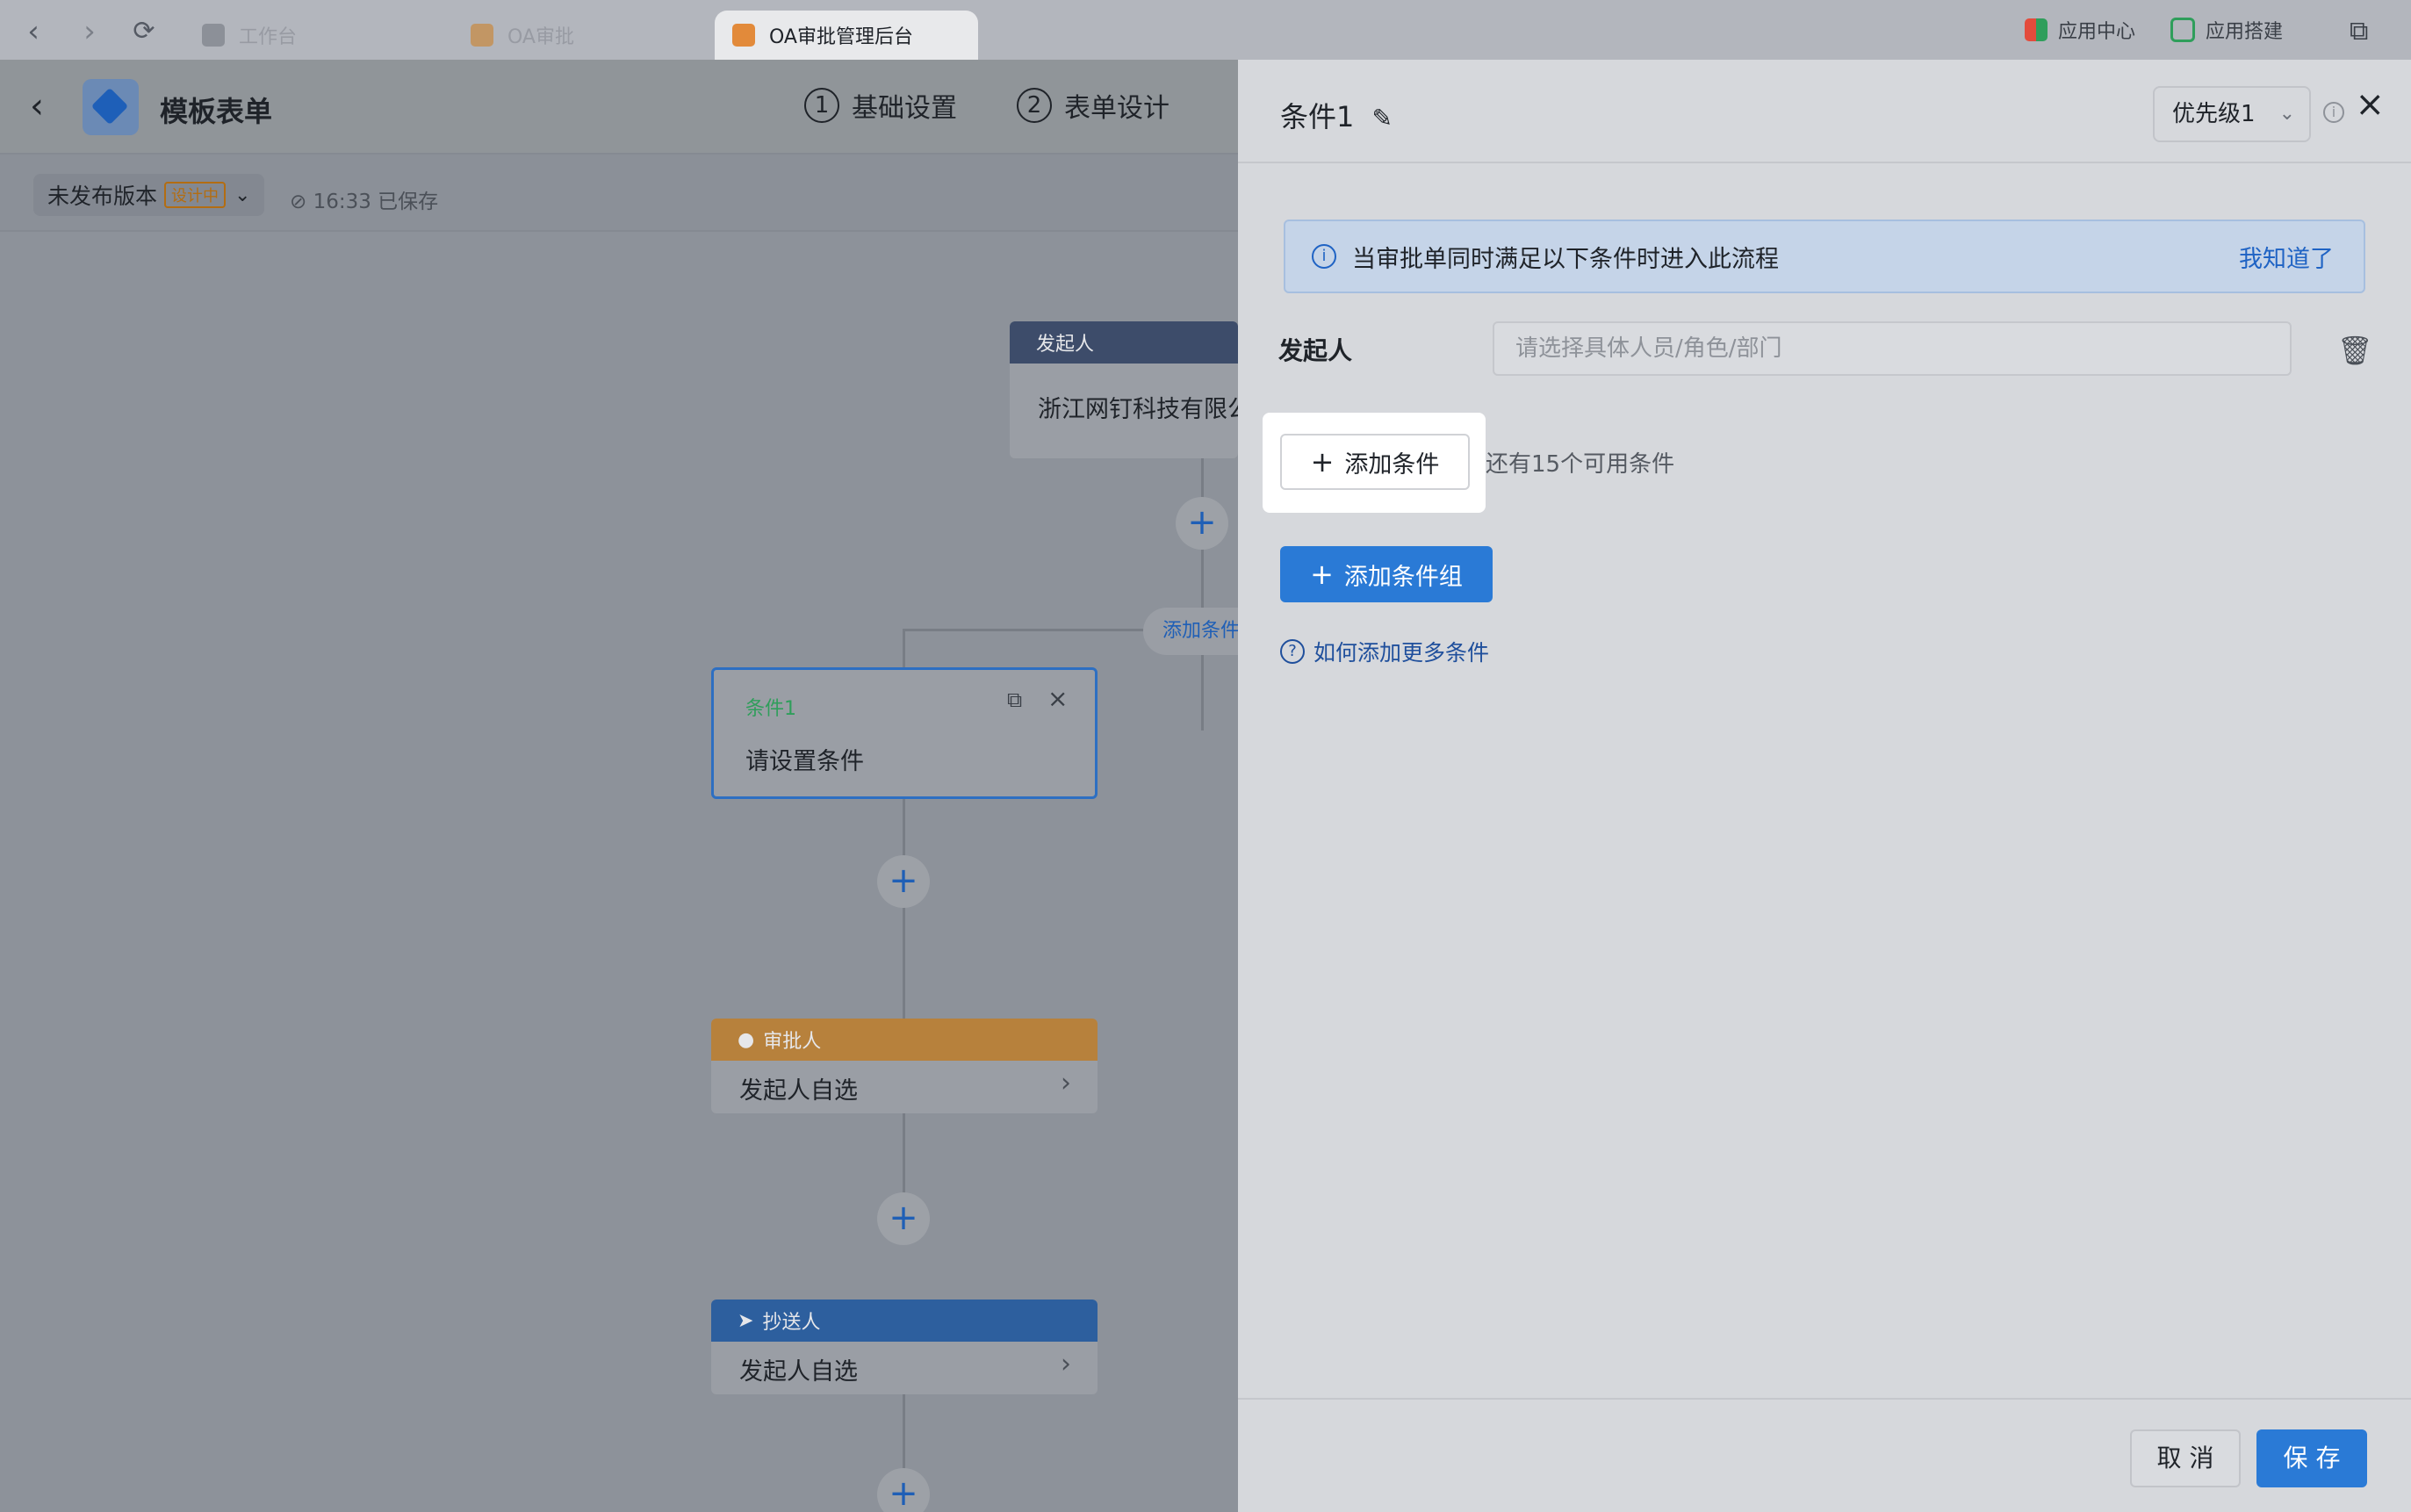 The height and width of the screenshot is (1512, 2411). I want to click on step-number: 1, so click(821, 105).